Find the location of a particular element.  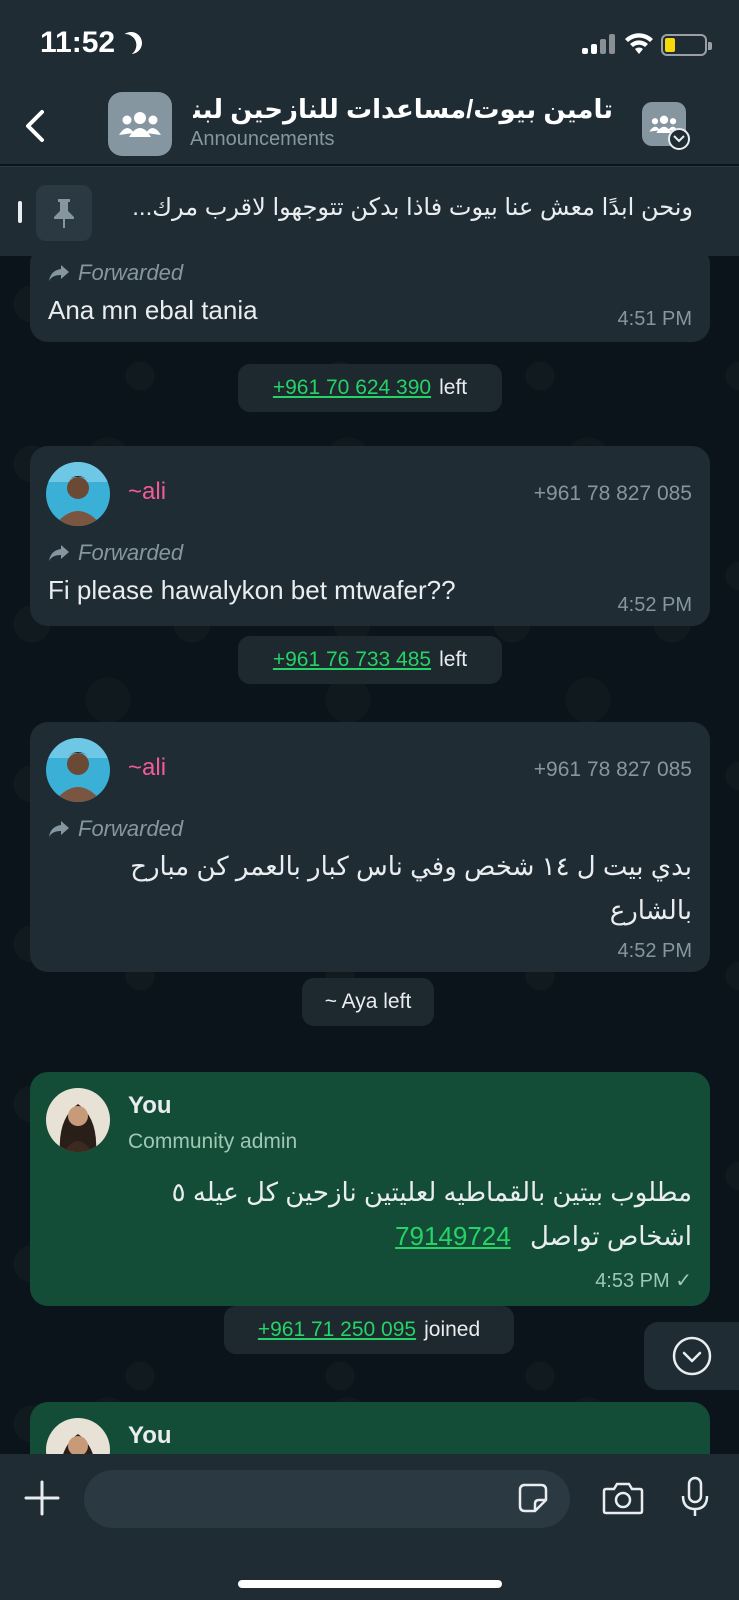

message-time: 4:53 PM ✓ is located at coordinates (643, 1281).